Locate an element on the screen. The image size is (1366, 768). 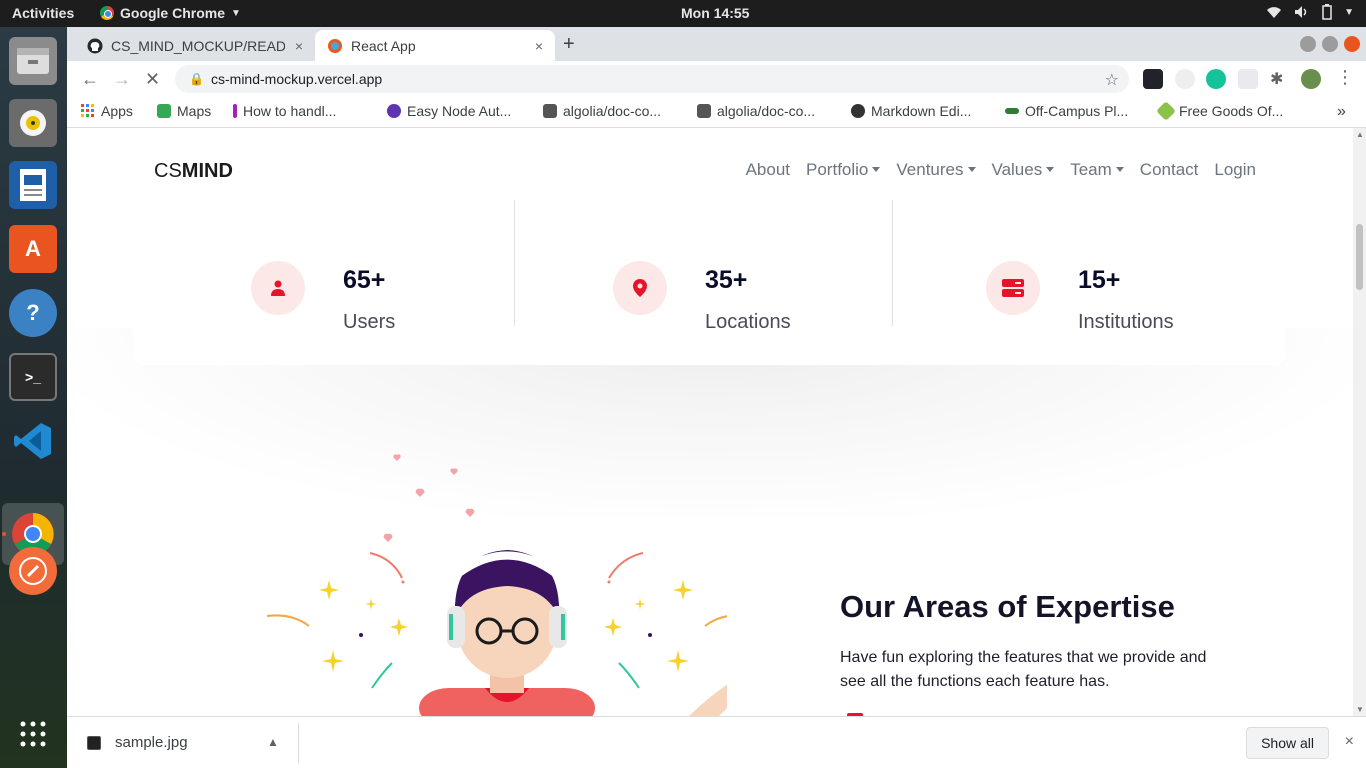
chevron-up-icon: ▲ is located at coordinates (273, 742).